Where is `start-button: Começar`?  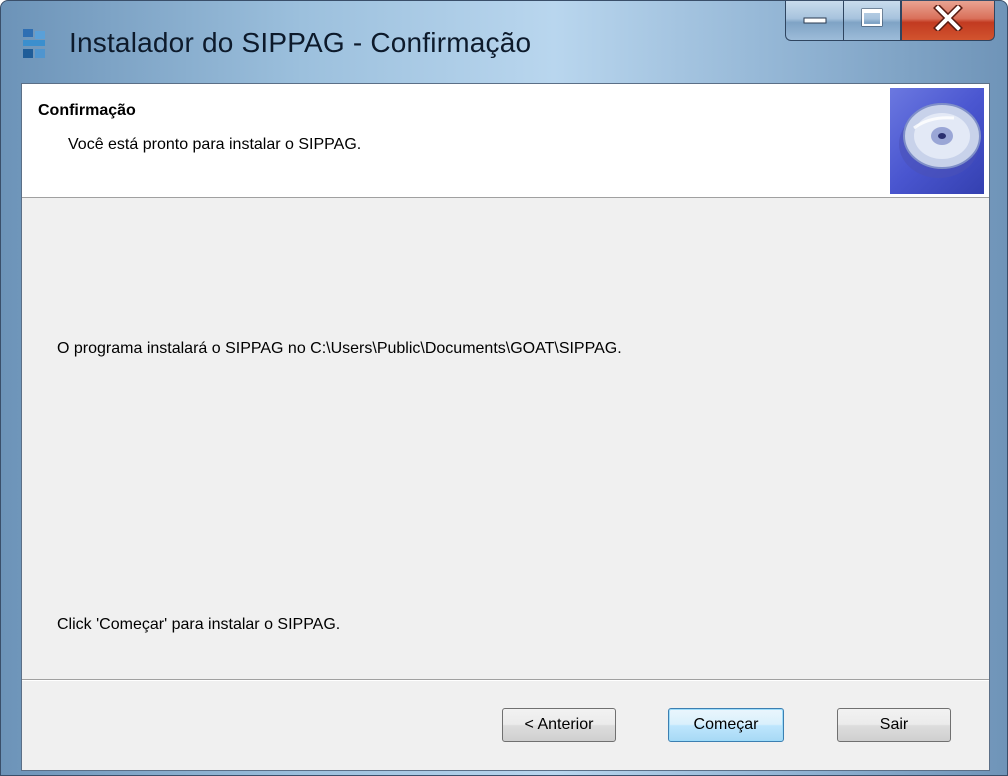
start-button: Começar is located at coordinates (726, 725).